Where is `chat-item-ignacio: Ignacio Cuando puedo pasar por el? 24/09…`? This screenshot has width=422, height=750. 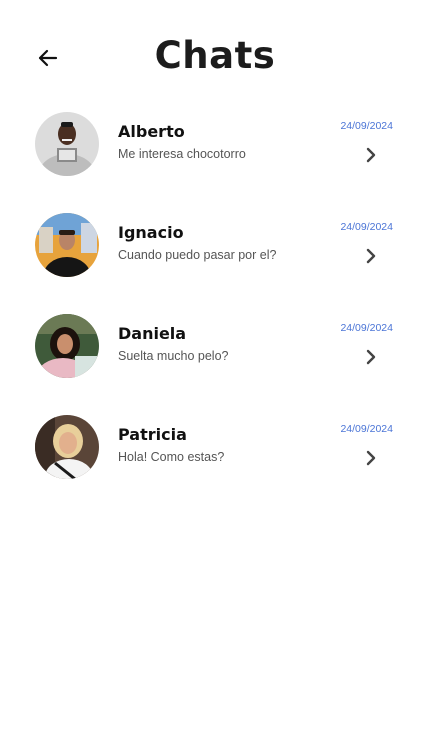
chat-item-ignacio: Ignacio Cuando puedo pasar por el? 24/09… is located at coordinates (211, 261).